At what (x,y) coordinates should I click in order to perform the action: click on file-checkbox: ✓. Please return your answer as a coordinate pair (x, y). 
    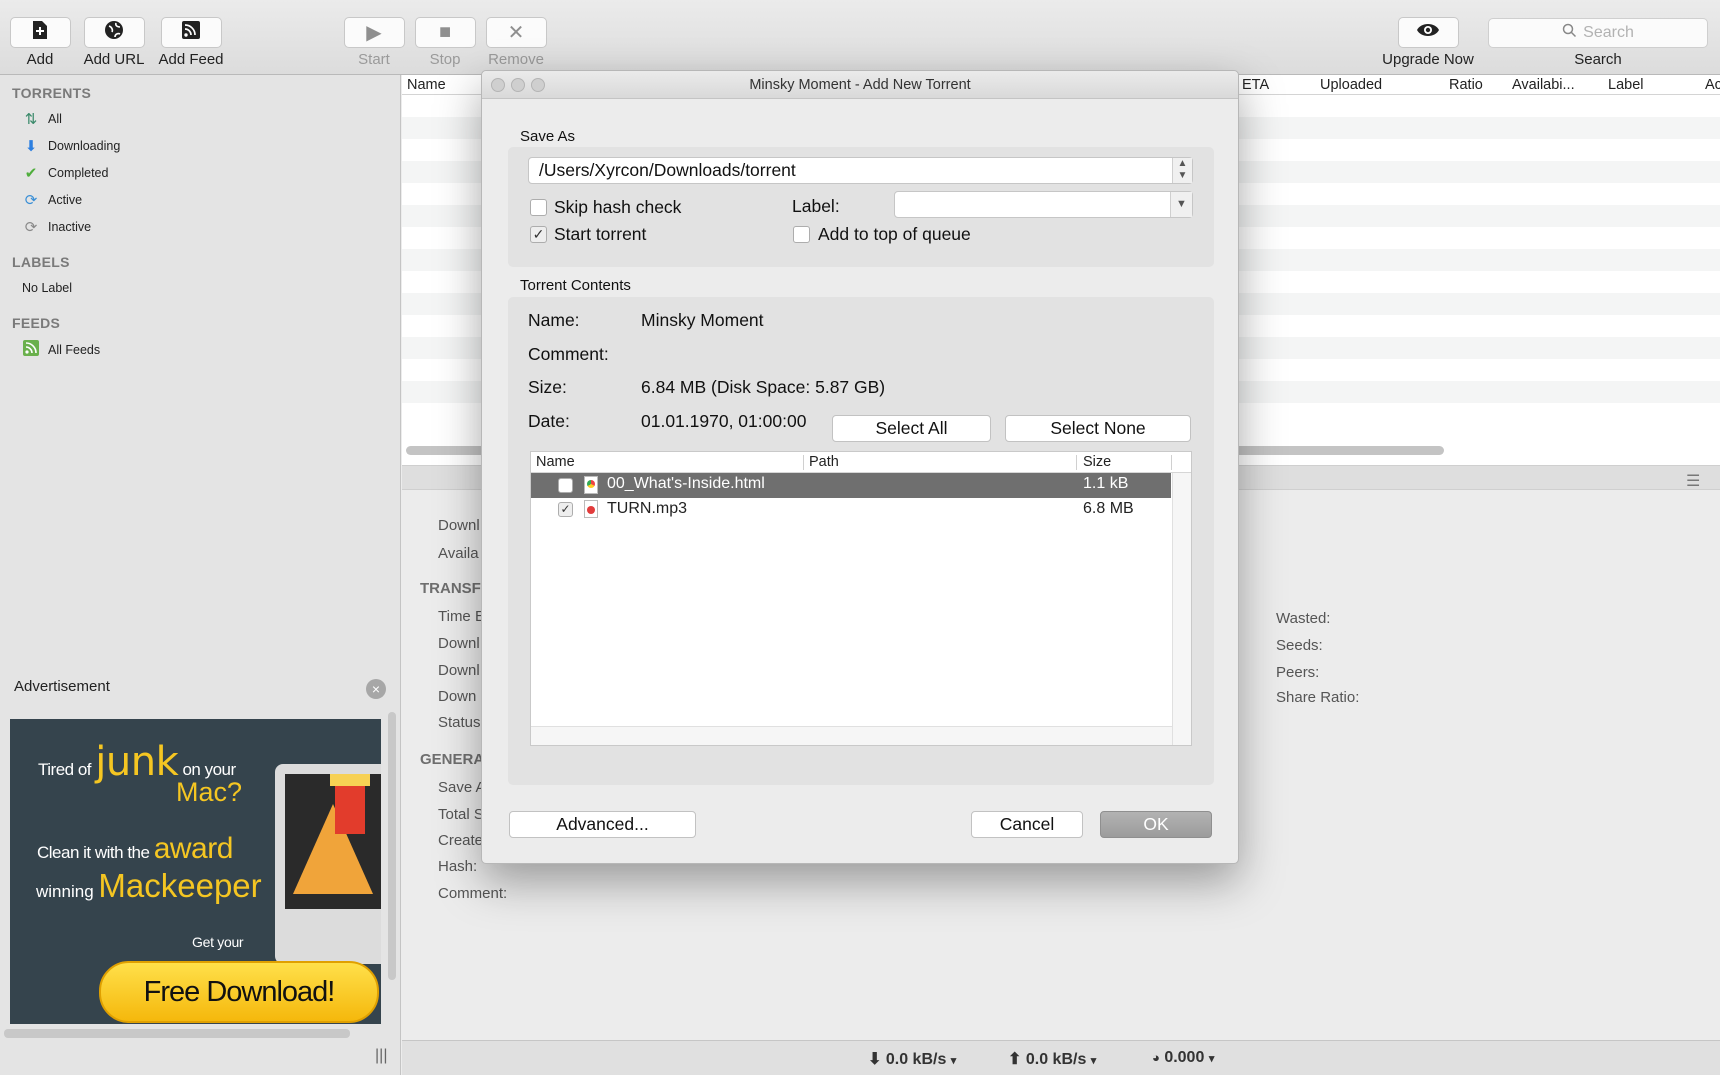
    Looking at the image, I should click on (565, 509).